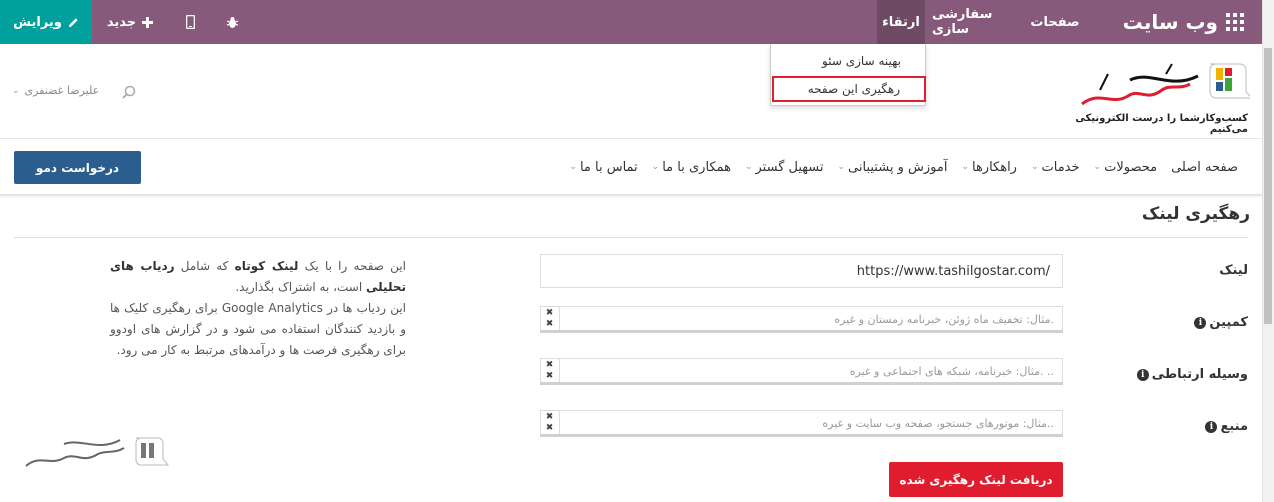 This screenshot has height=502, width=1274. What do you see at coordinates (691, 167) in the screenshot?
I see `nav-item-cooperation: ⌄ همکاری با ما` at bounding box center [691, 167].